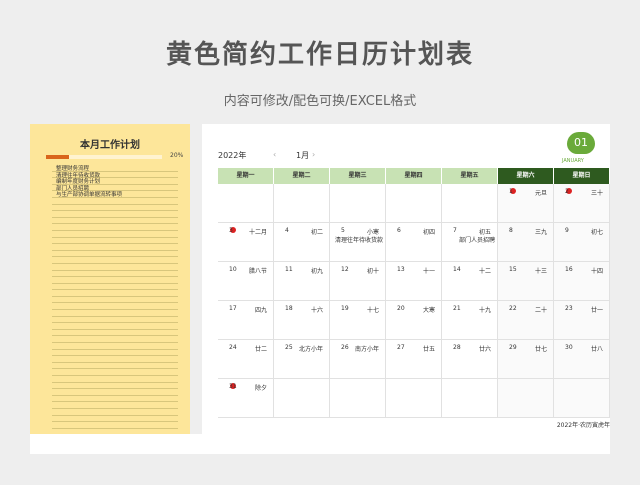 The image size is (640, 485). Describe the element at coordinates (126, 195) in the screenshot. I see `task-row: 与生产部协调单据流转事项` at that location.